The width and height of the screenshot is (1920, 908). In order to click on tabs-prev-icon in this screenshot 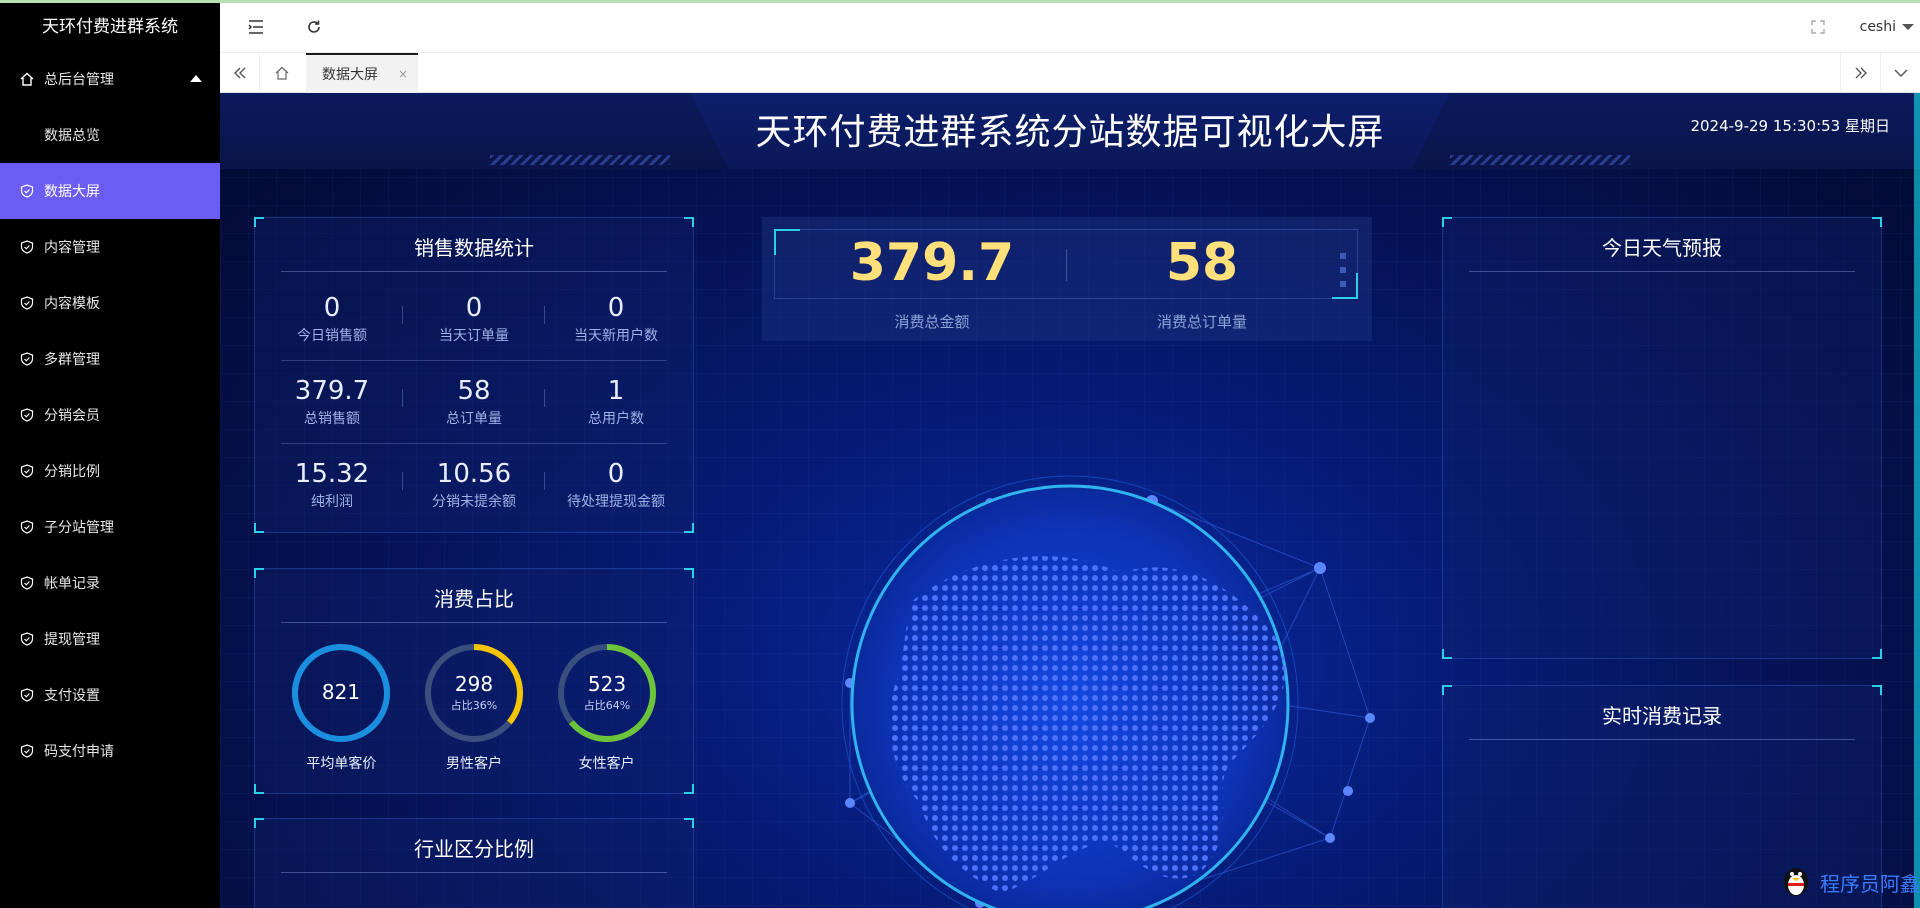, I will do `click(240, 73)`.